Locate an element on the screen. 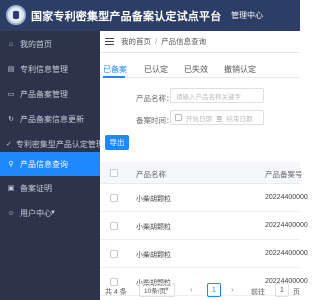  product-name-input: 请输入产品名称关键字 is located at coordinates (217, 95).